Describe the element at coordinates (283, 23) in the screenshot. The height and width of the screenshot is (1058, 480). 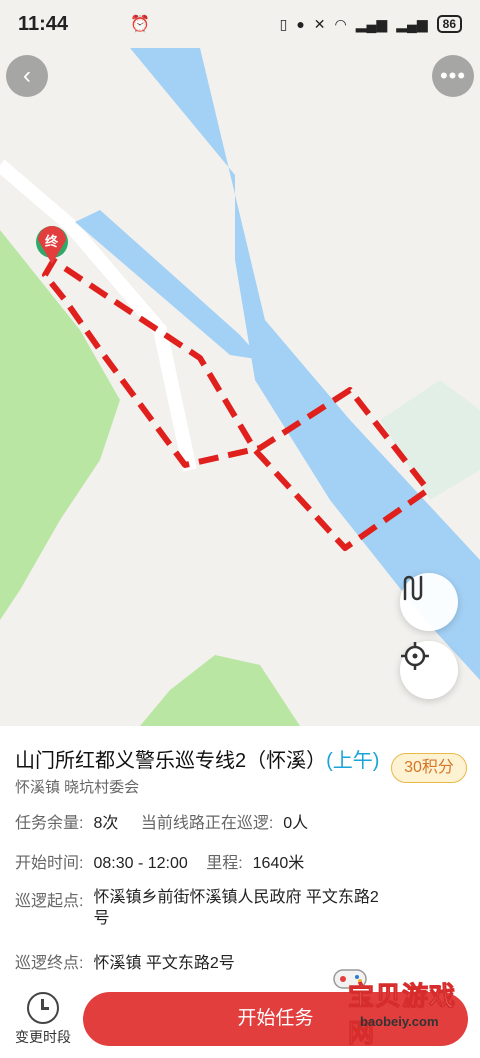
I see `vibrate-icon: ▯` at that location.